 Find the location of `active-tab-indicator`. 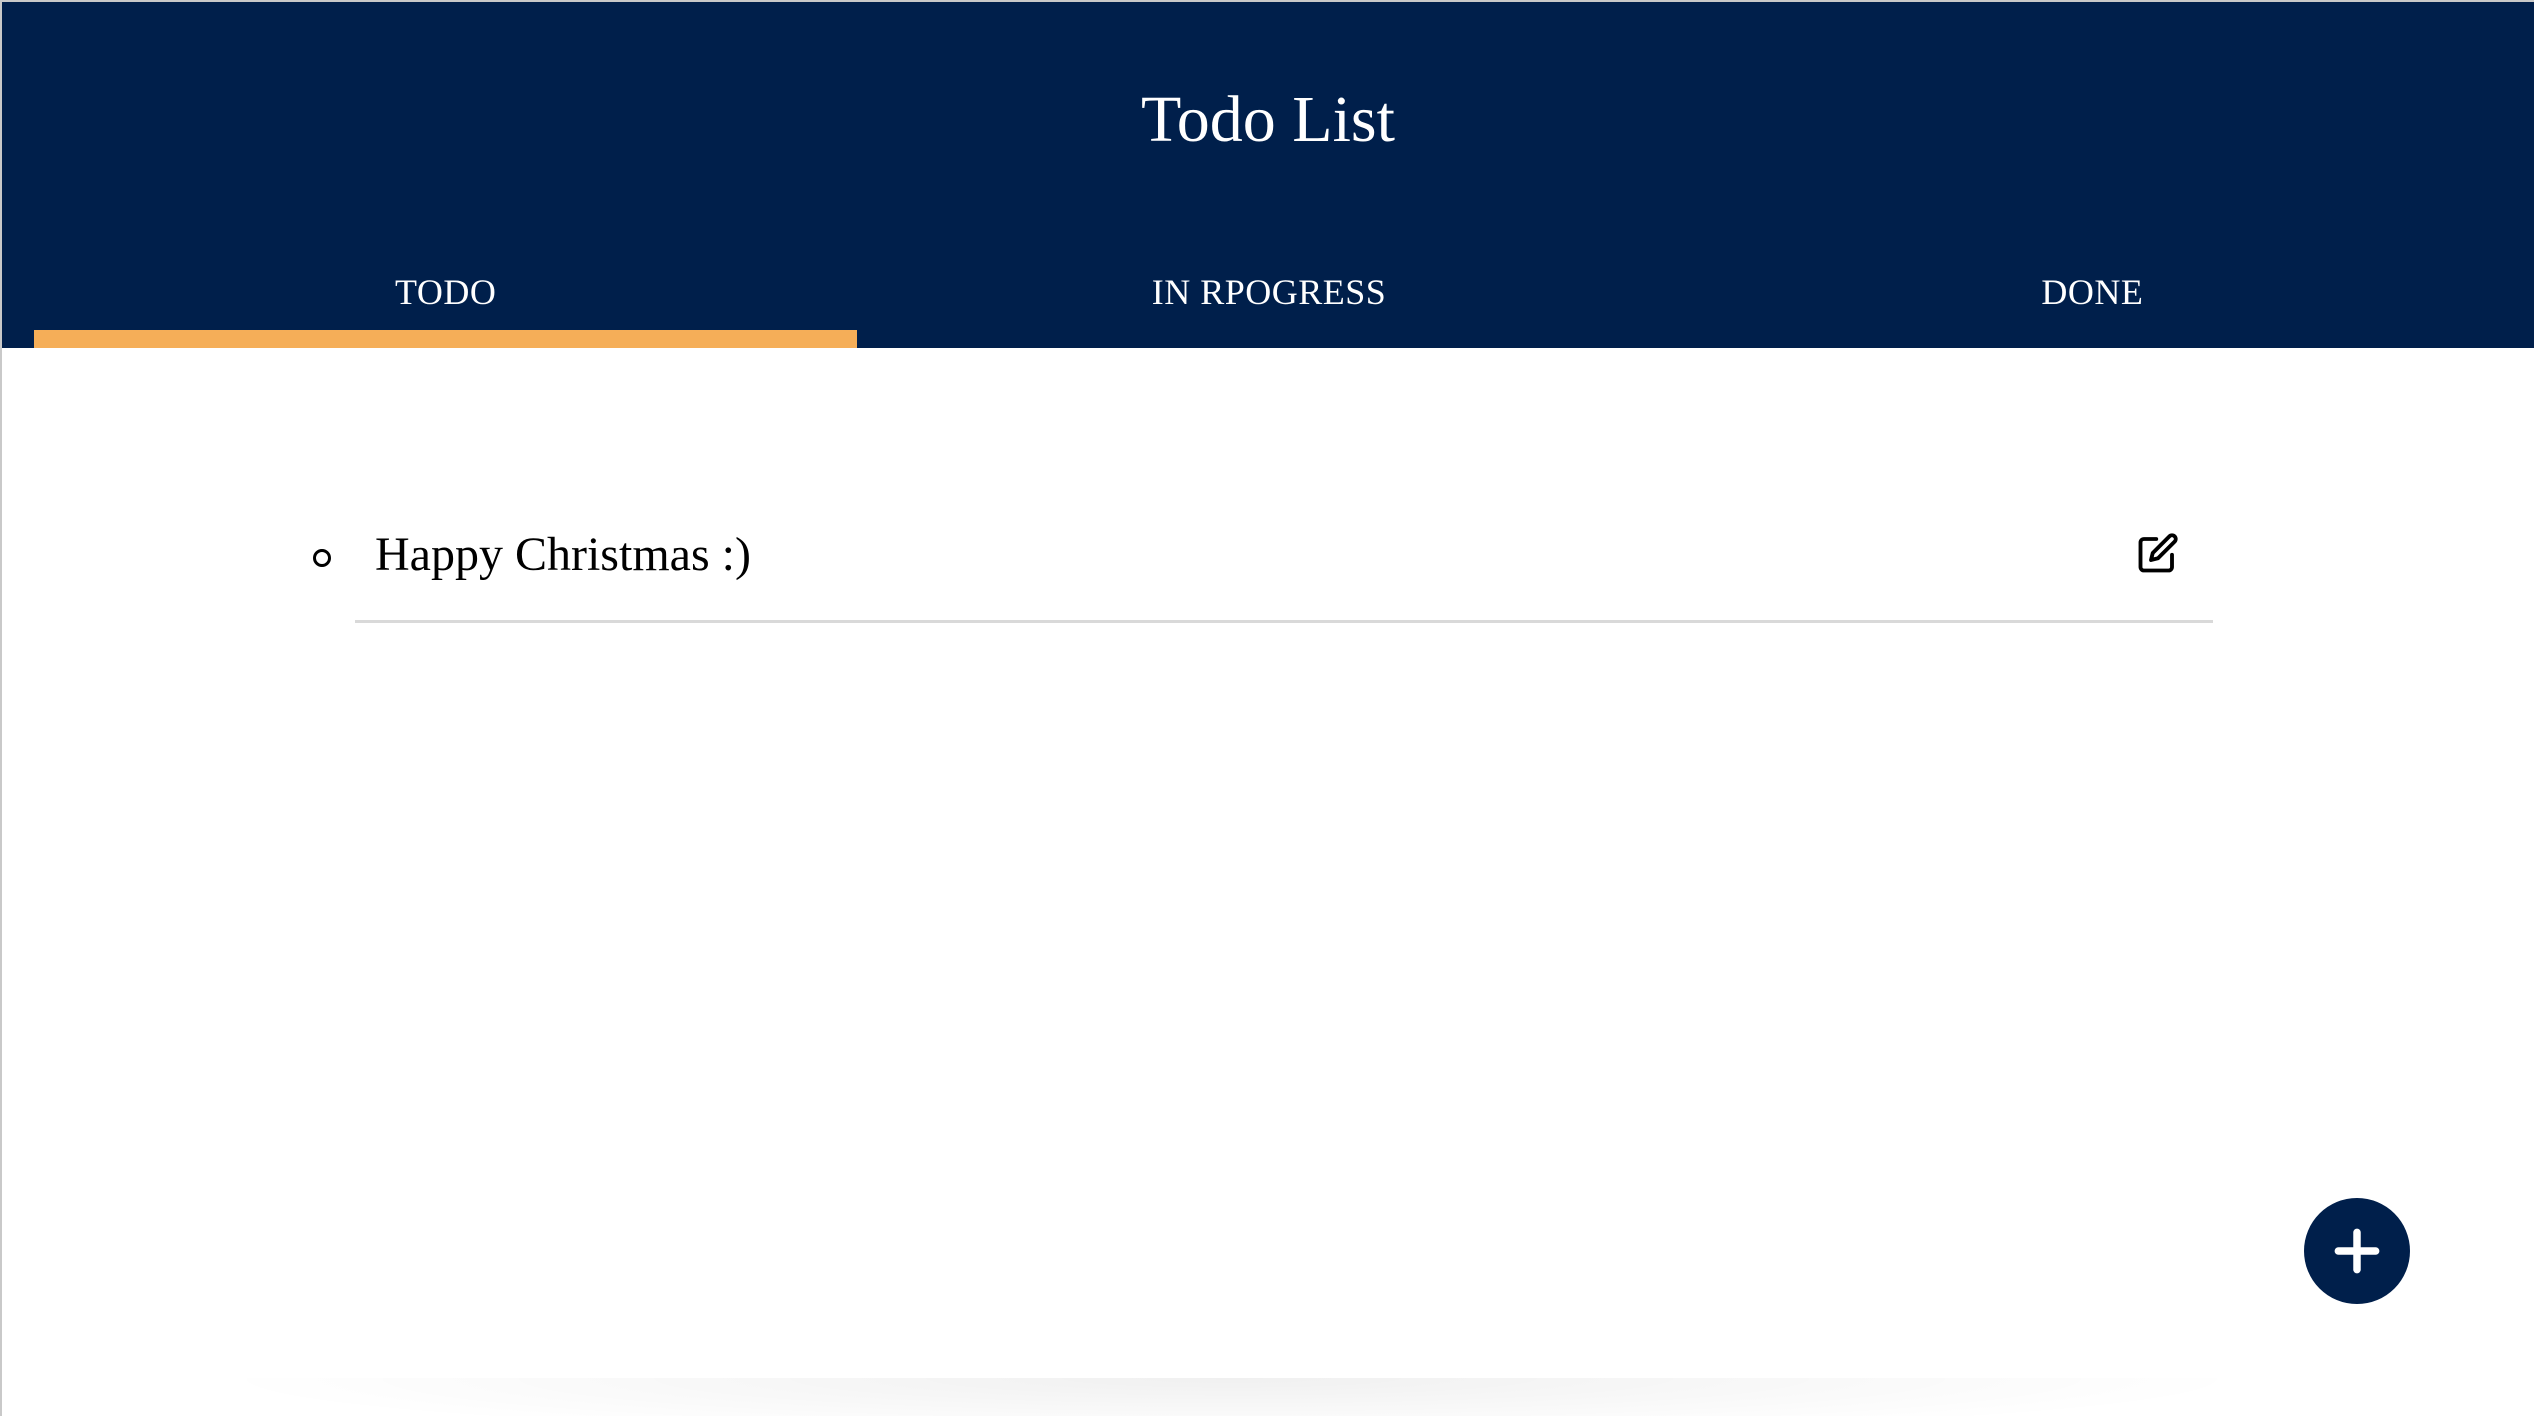

active-tab-indicator is located at coordinates (446, 339).